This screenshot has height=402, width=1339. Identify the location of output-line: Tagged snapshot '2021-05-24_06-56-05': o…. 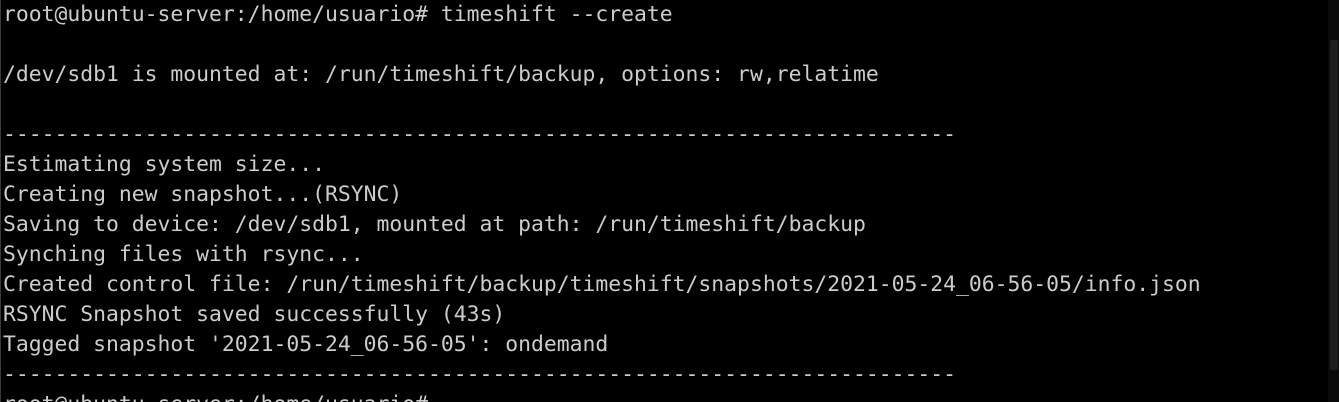
(306, 344).